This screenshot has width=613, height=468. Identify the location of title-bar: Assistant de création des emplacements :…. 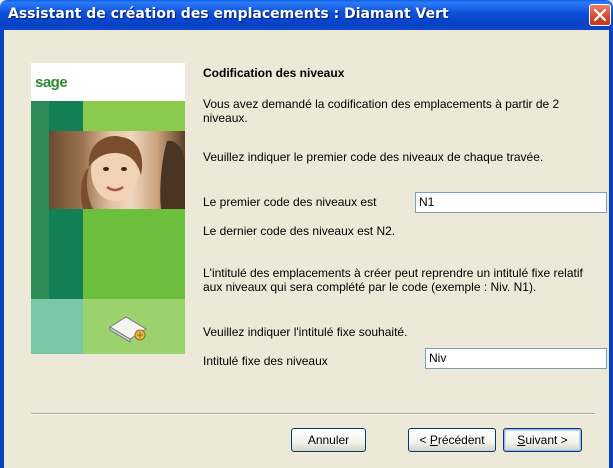
(306, 15).